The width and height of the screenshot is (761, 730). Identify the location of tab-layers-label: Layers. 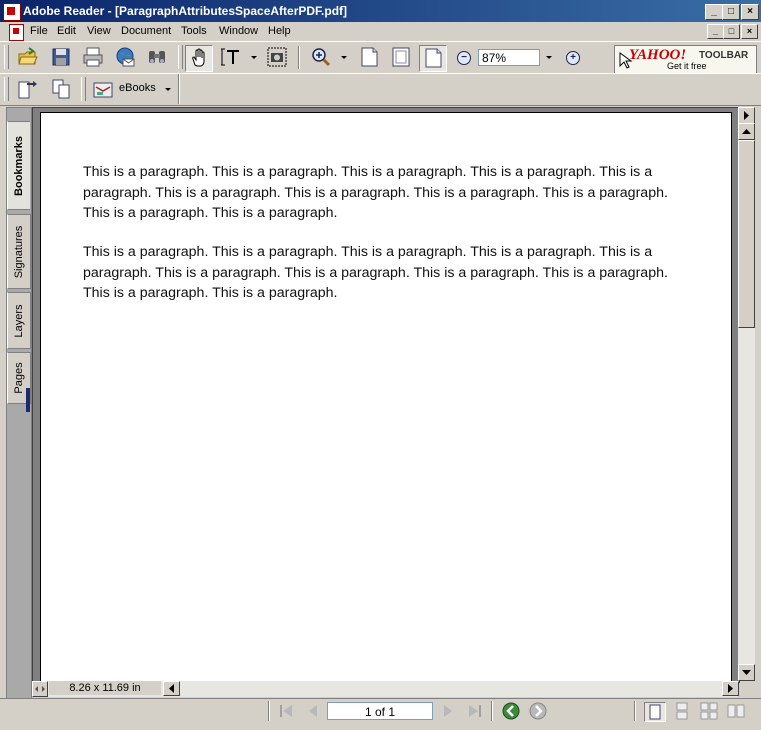
(19, 320).